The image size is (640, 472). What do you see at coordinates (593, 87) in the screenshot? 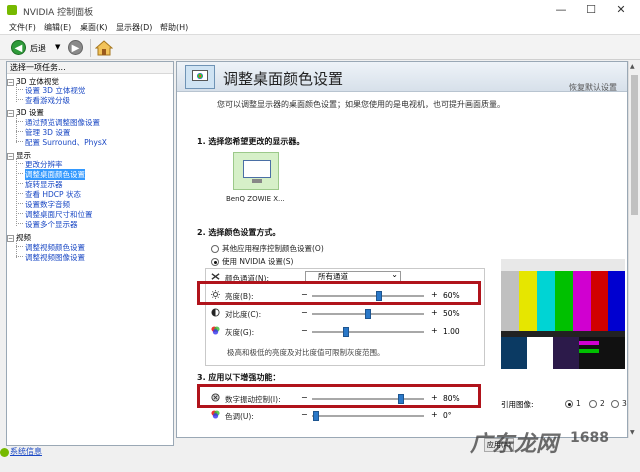
I see `restore-defaults-link: 恢复默认设置` at bounding box center [593, 87].